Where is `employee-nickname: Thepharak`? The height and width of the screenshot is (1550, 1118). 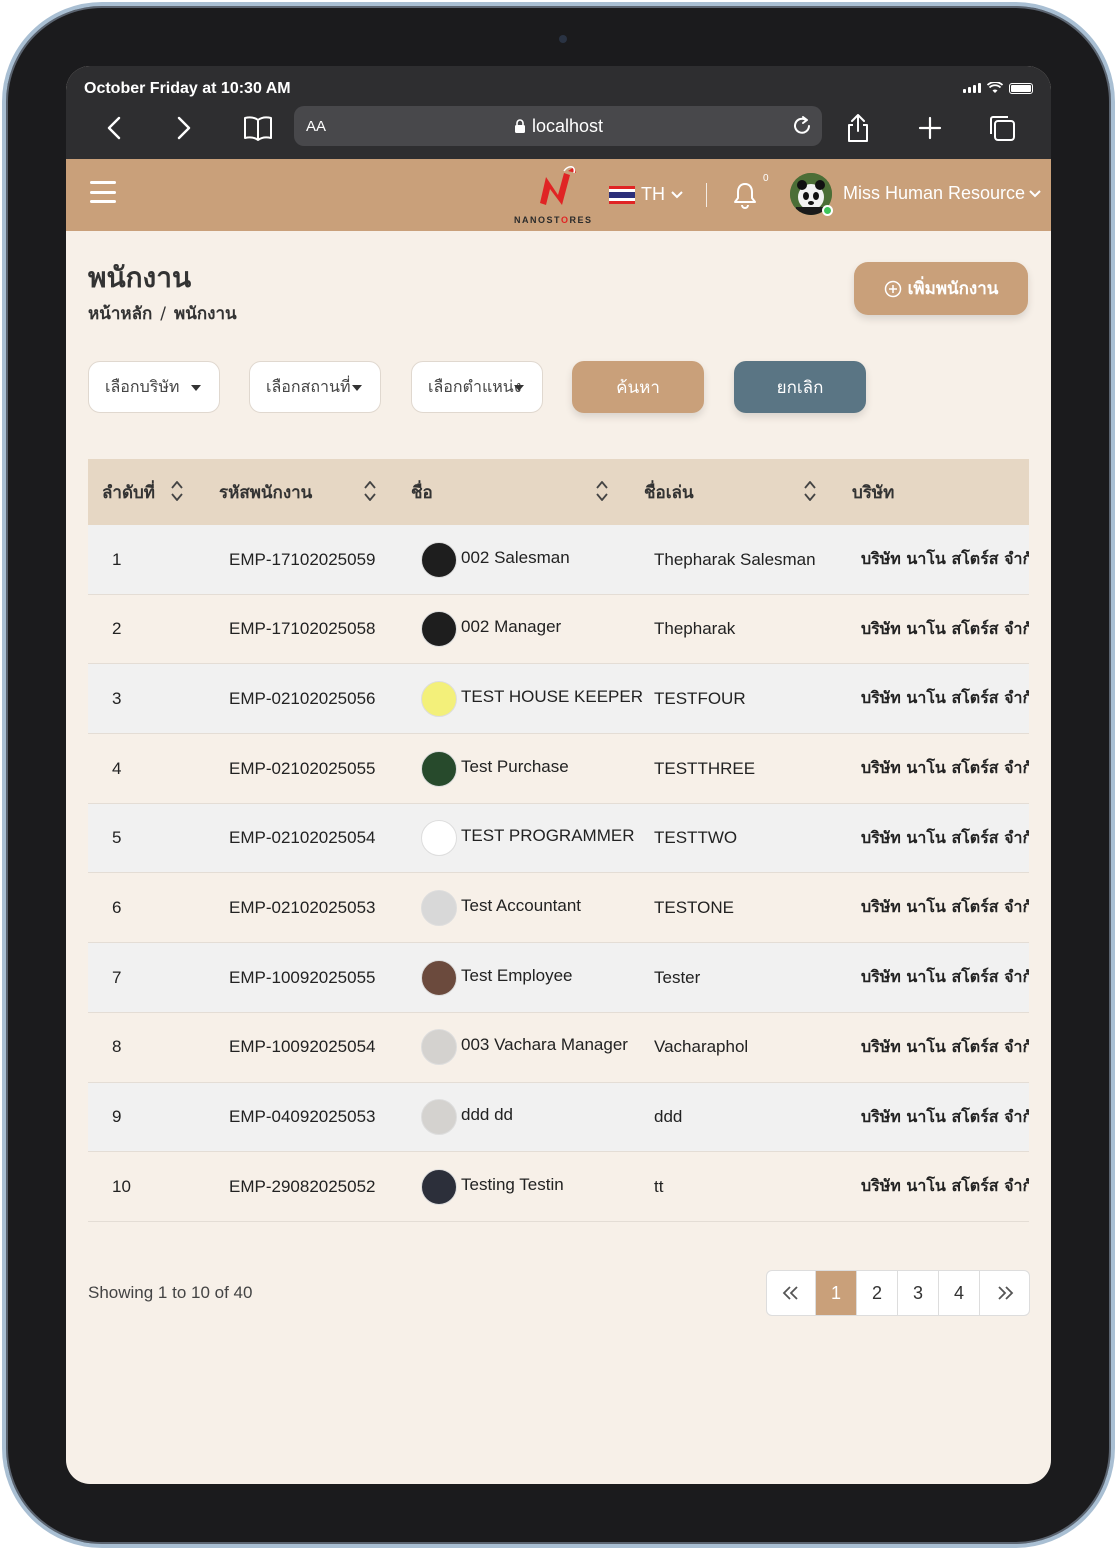
employee-nickname: Thepharak is located at coordinates (695, 629).